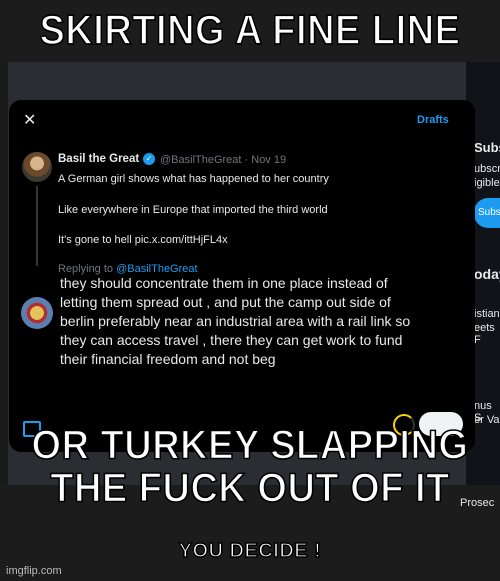 The height and width of the screenshot is (581, 500). Describe the element at coordinates (34, 571) in the screenshot. I see `imgflip-watermark: imgflip.com` at that location.